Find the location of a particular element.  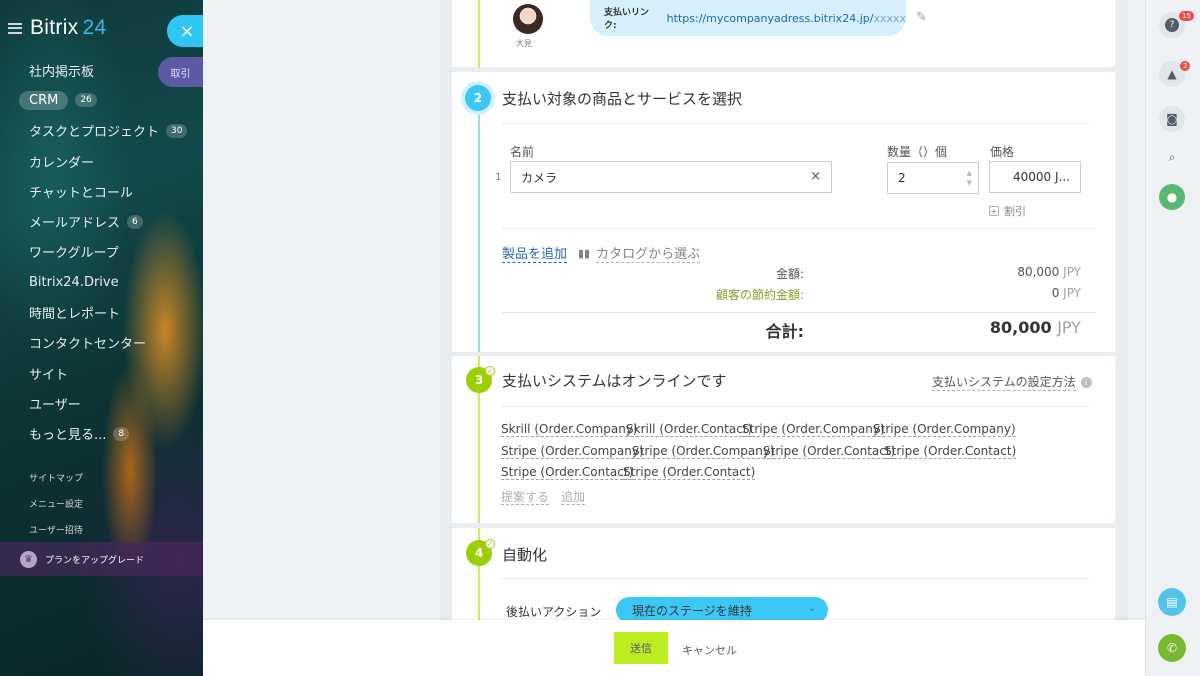

sidebar-item-contact-center: コンタクトセンター is located at coordinates (101, 343).